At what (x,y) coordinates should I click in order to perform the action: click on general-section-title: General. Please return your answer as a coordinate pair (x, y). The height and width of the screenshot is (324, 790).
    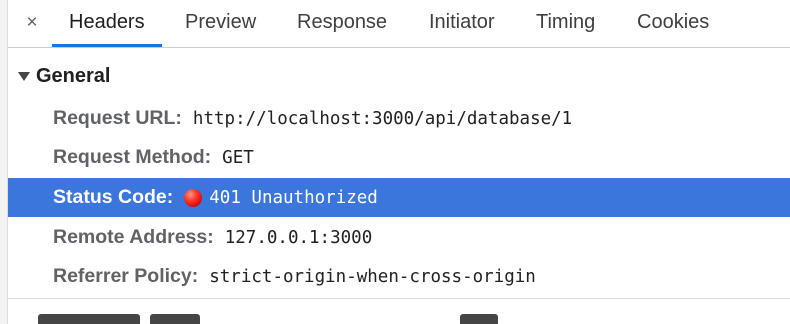
    Looking at the image, I should click on (73, 75).